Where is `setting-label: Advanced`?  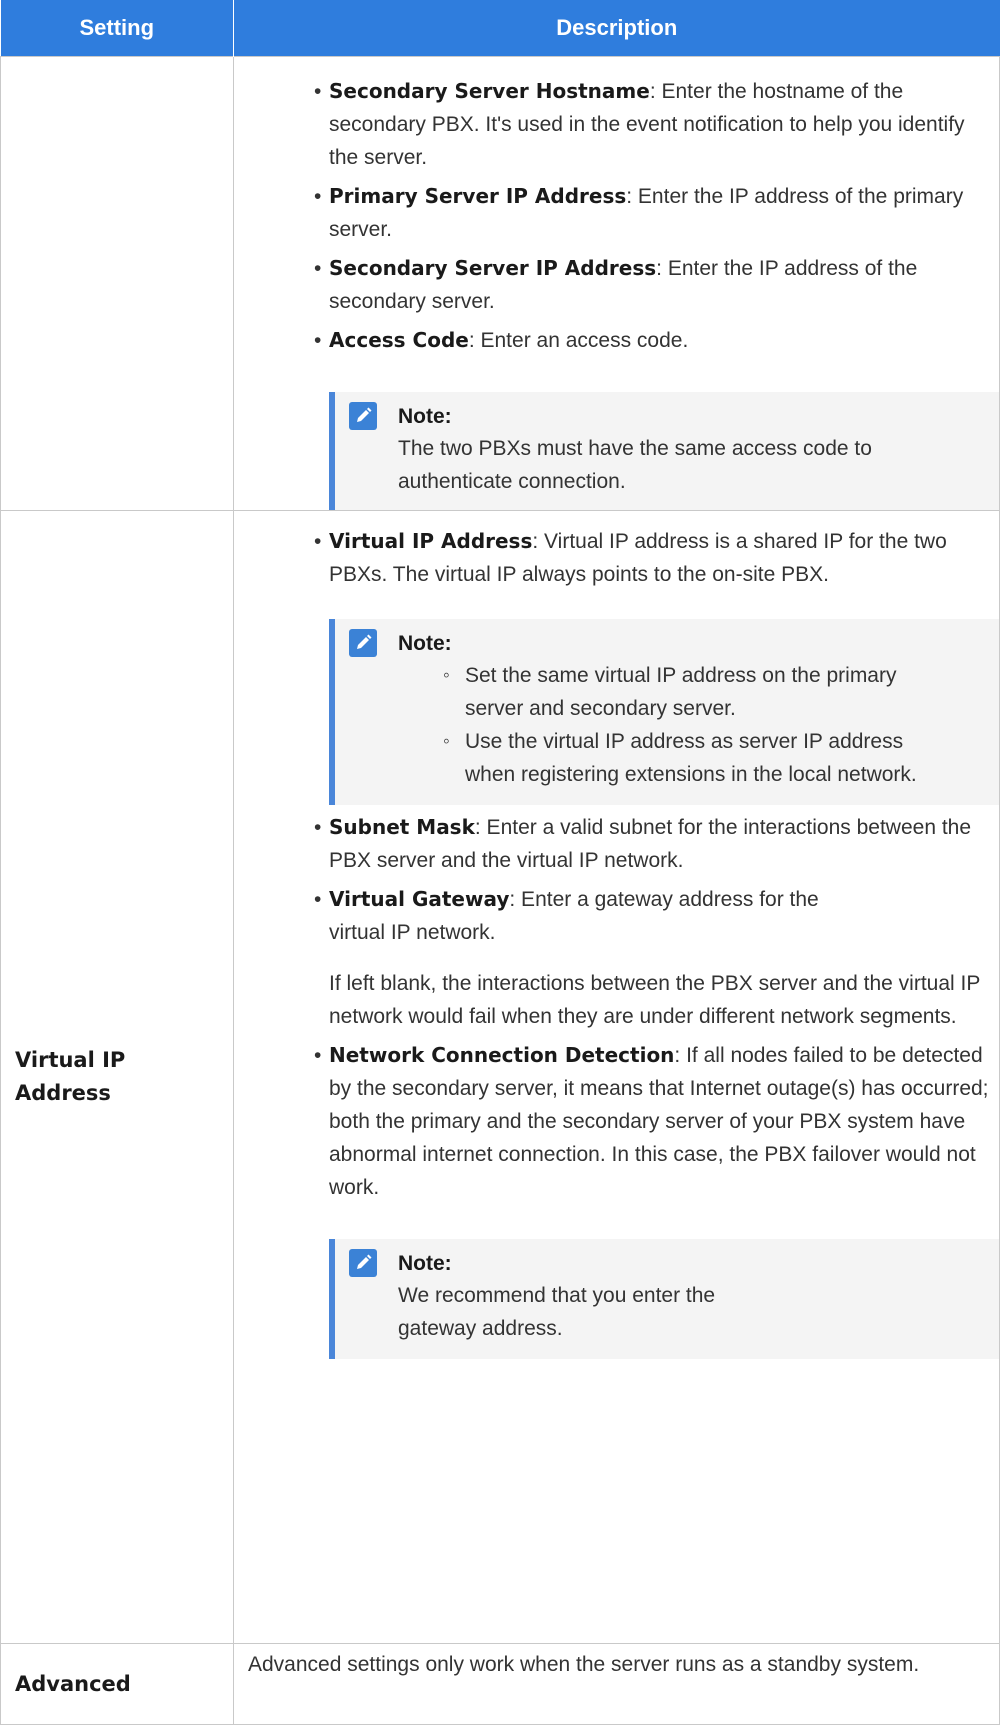
setting-label: Advanced is located at coordinates (73, 1683).